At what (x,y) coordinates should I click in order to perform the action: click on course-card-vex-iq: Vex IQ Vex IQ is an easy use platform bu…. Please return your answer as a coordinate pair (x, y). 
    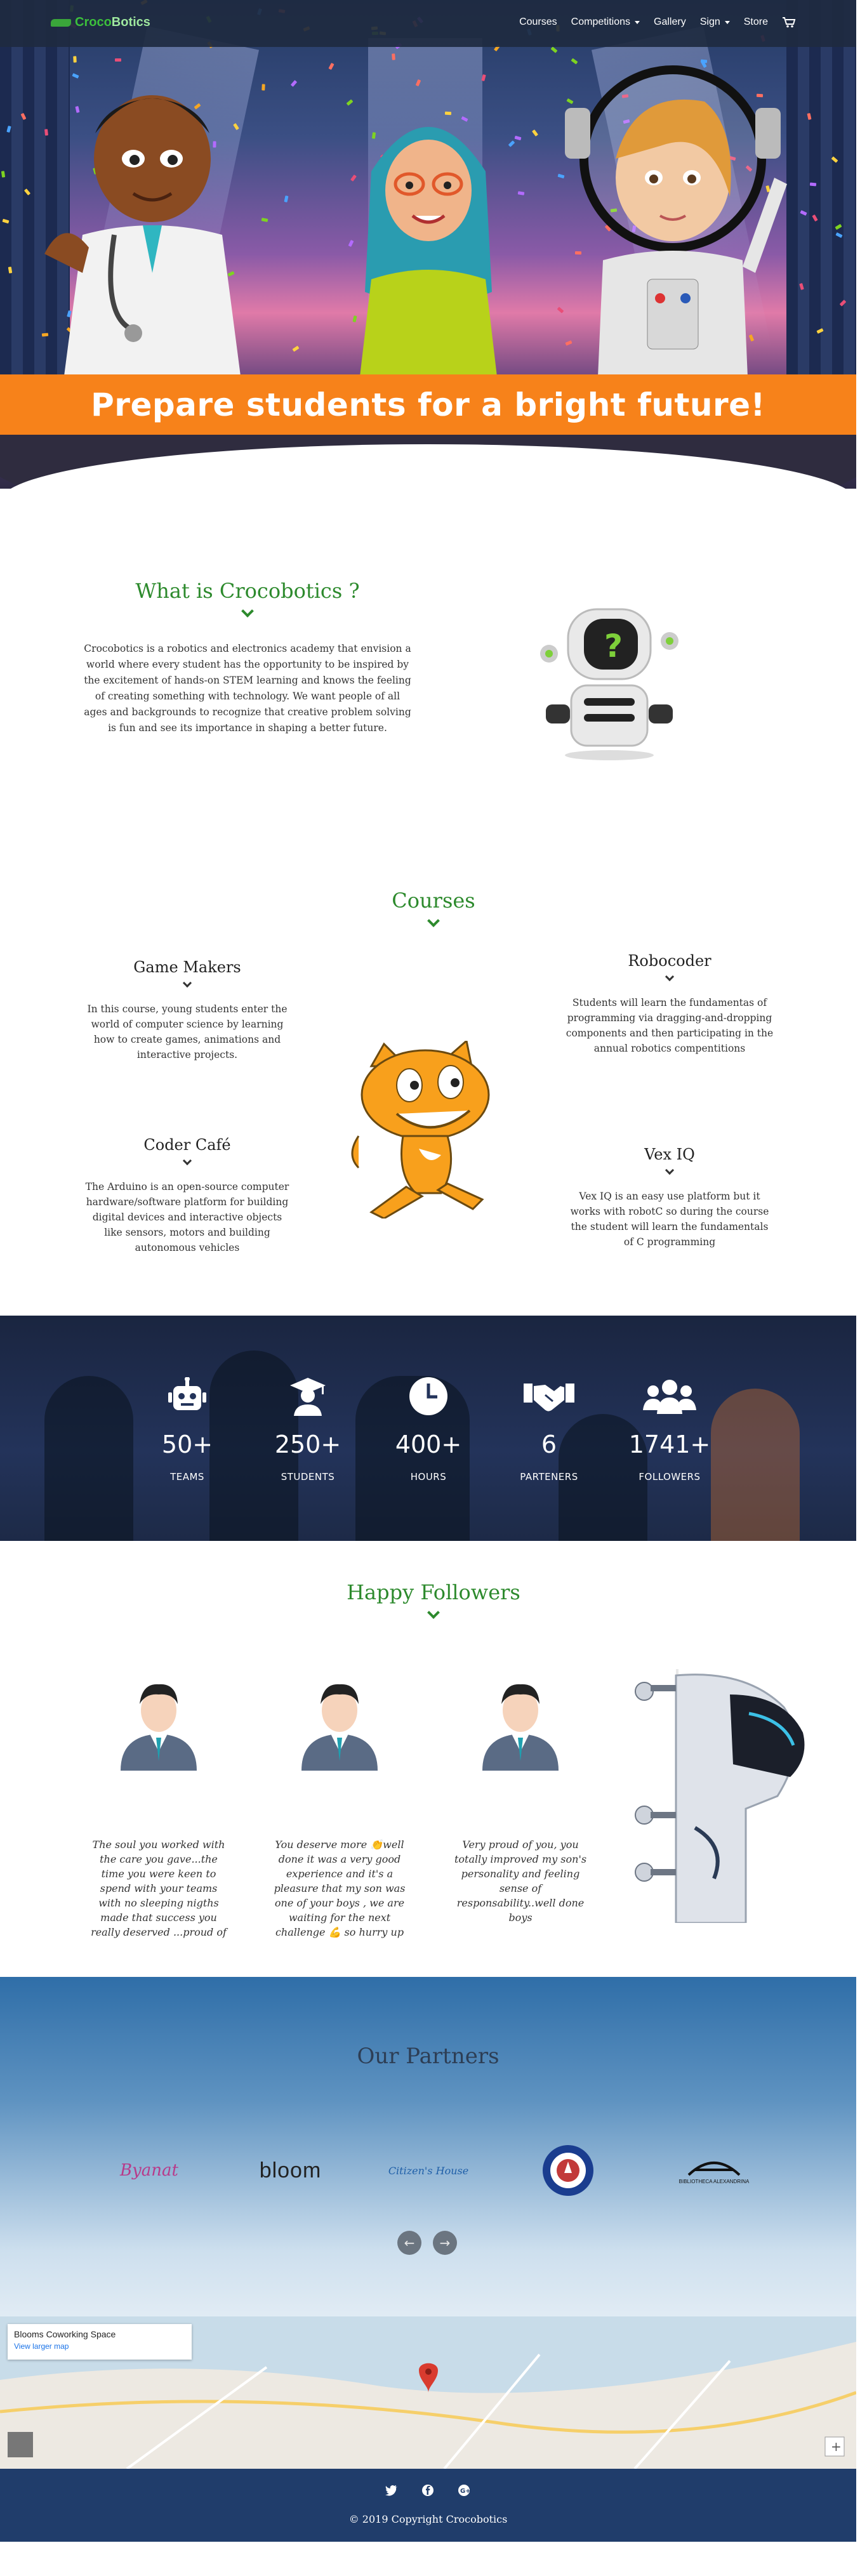
    Looking at the image, I should click on (669, 1198).